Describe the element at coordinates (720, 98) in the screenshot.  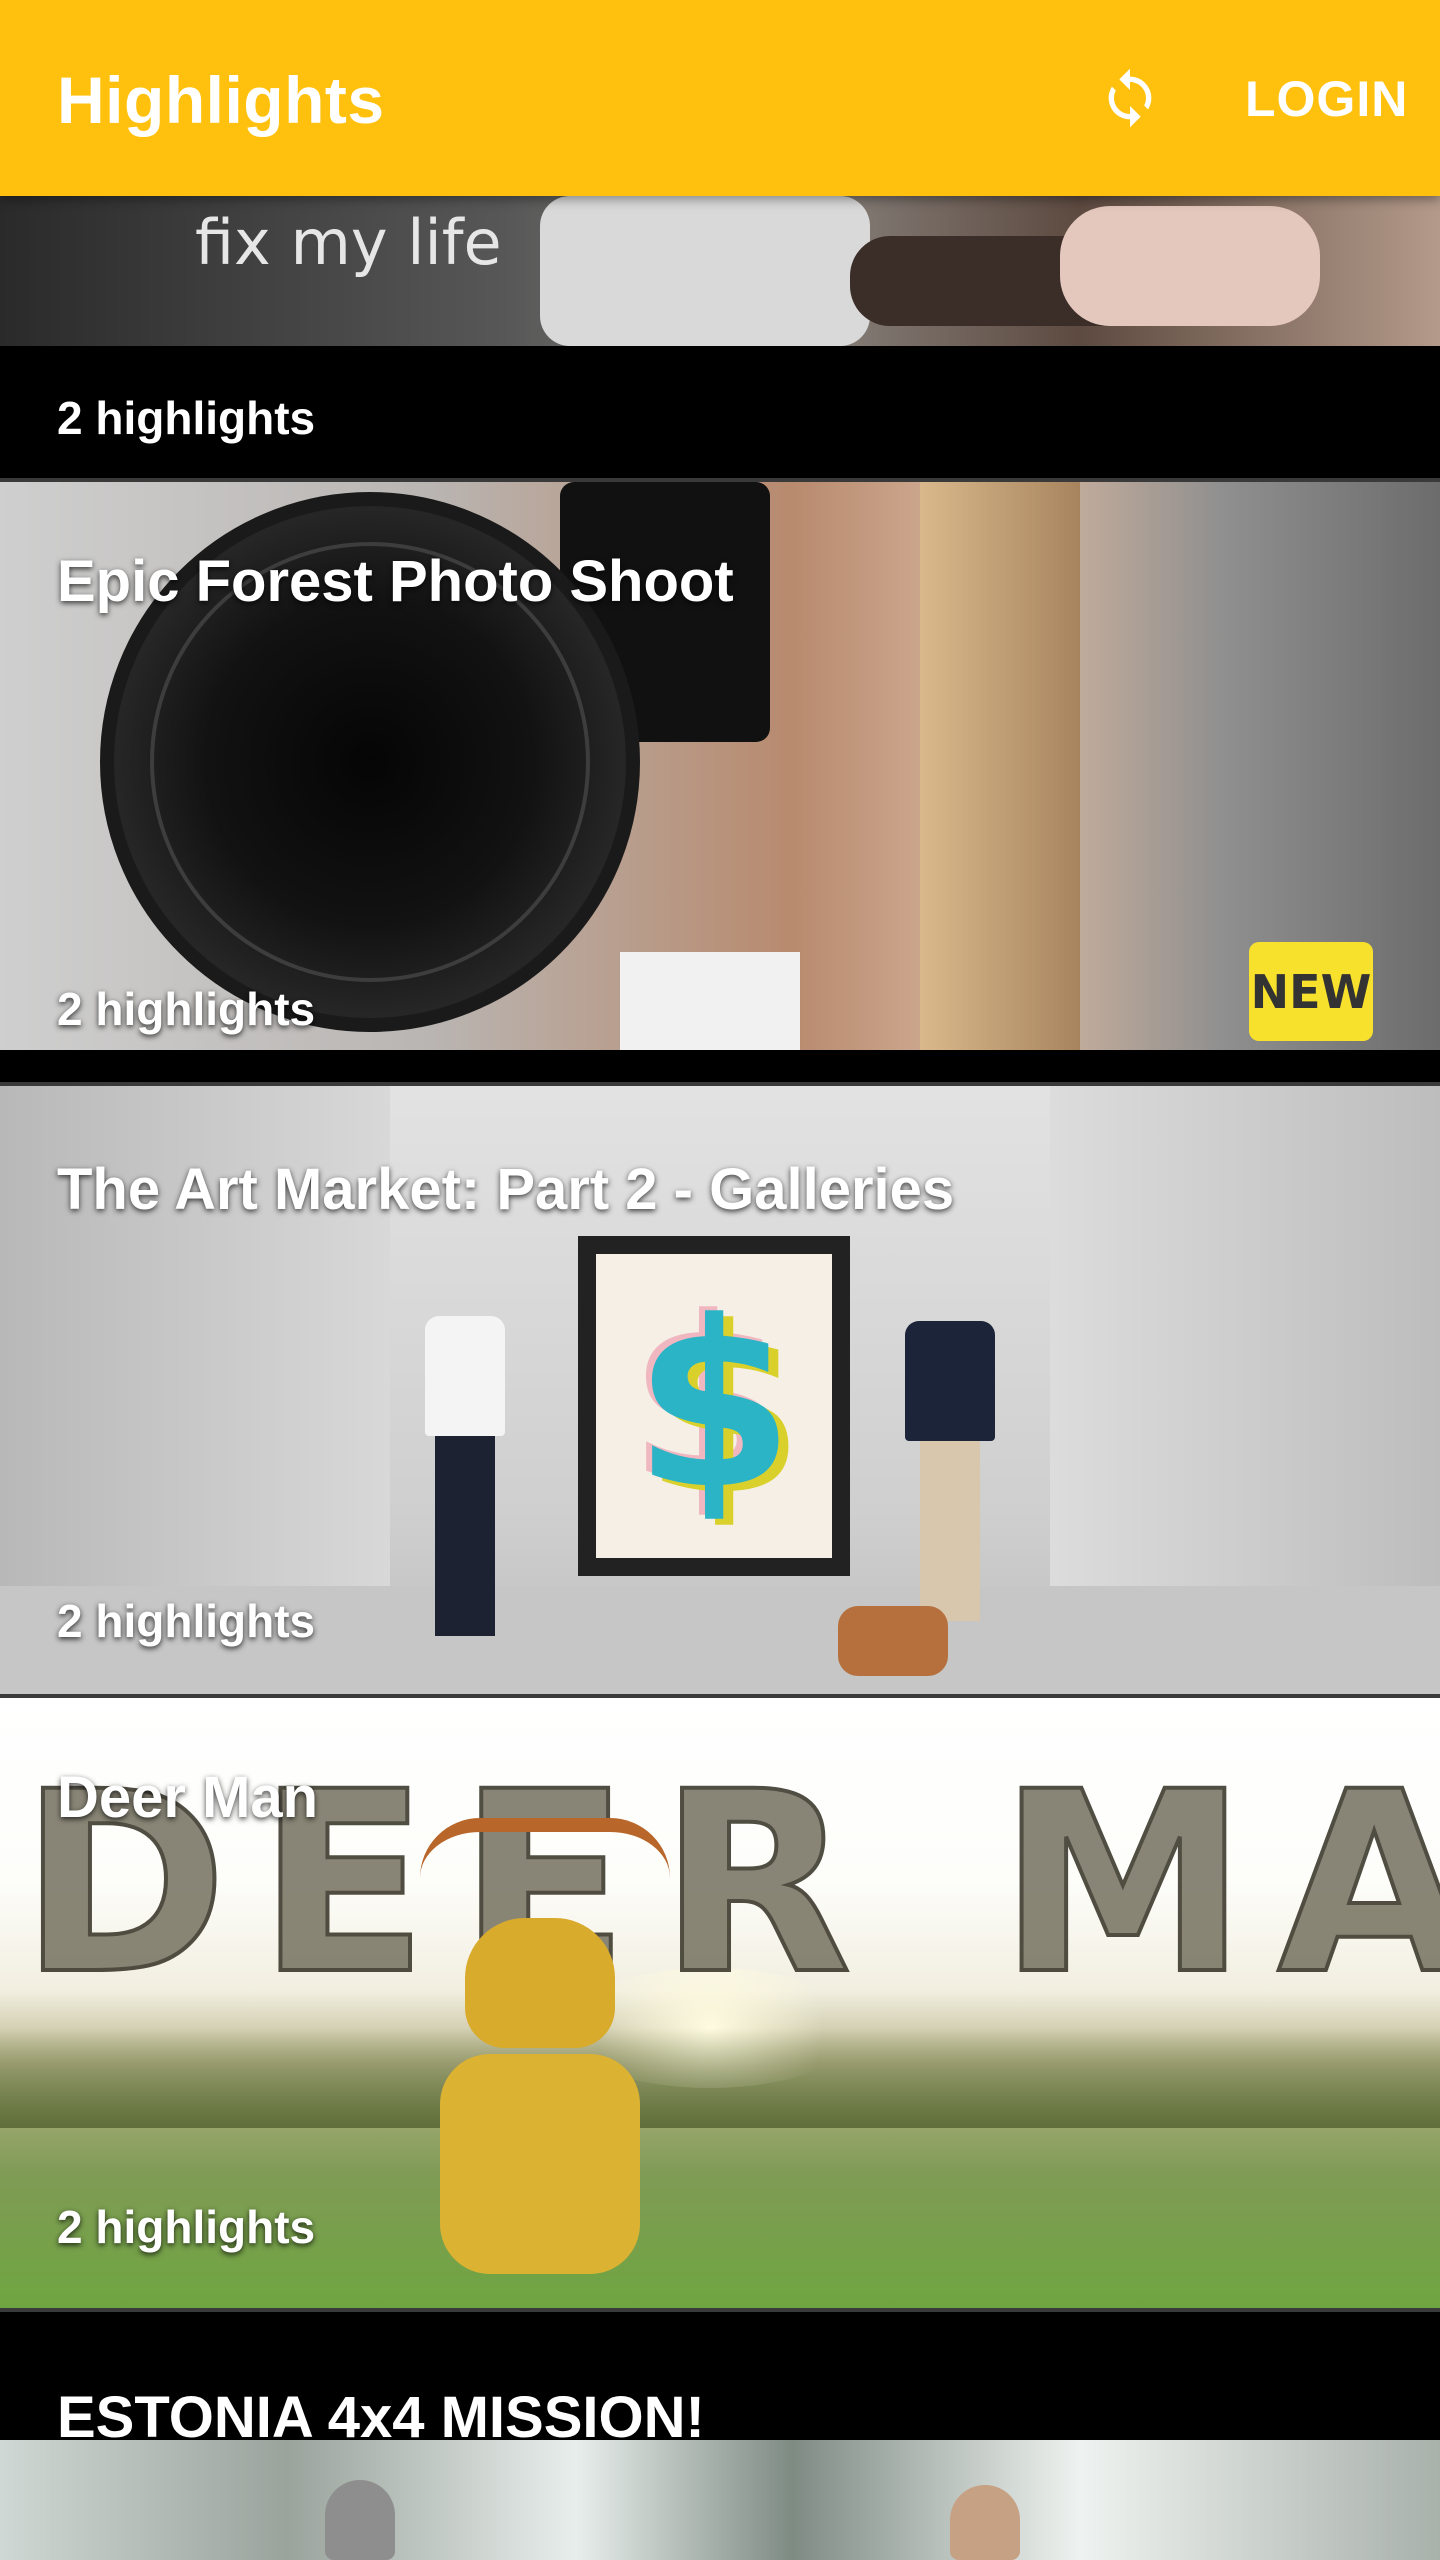
I see `app-bar: Highlights LOGIN` at that location.